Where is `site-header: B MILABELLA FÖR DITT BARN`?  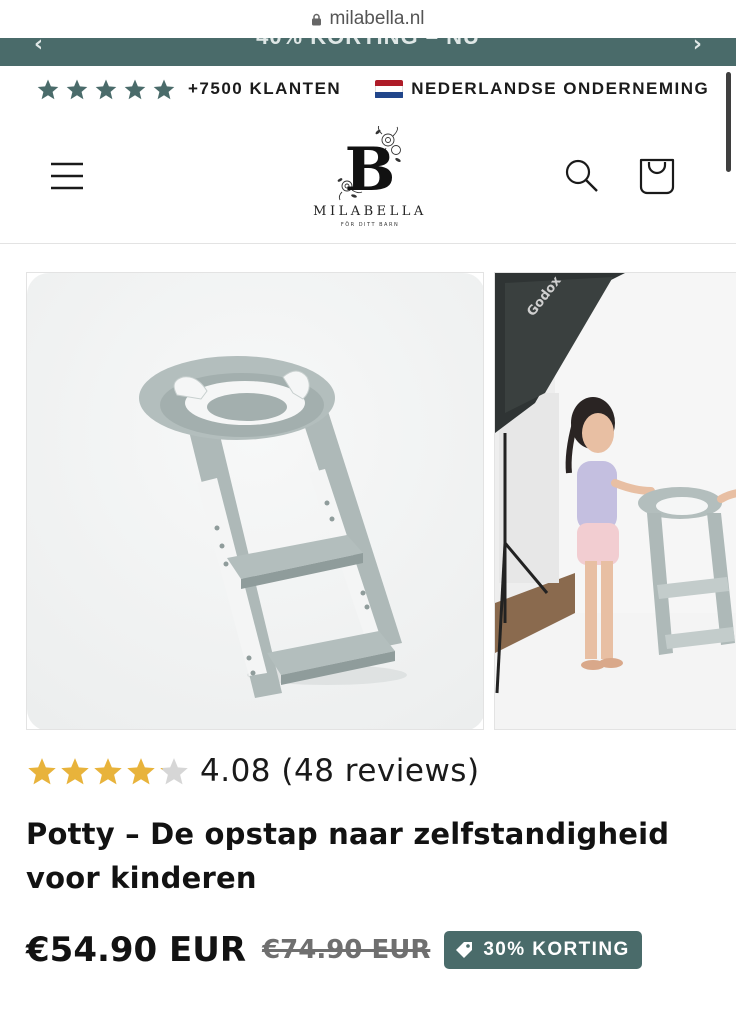
site-header: B MILABELLA FÖR DITT BARN is located at coordinates (368, 178).